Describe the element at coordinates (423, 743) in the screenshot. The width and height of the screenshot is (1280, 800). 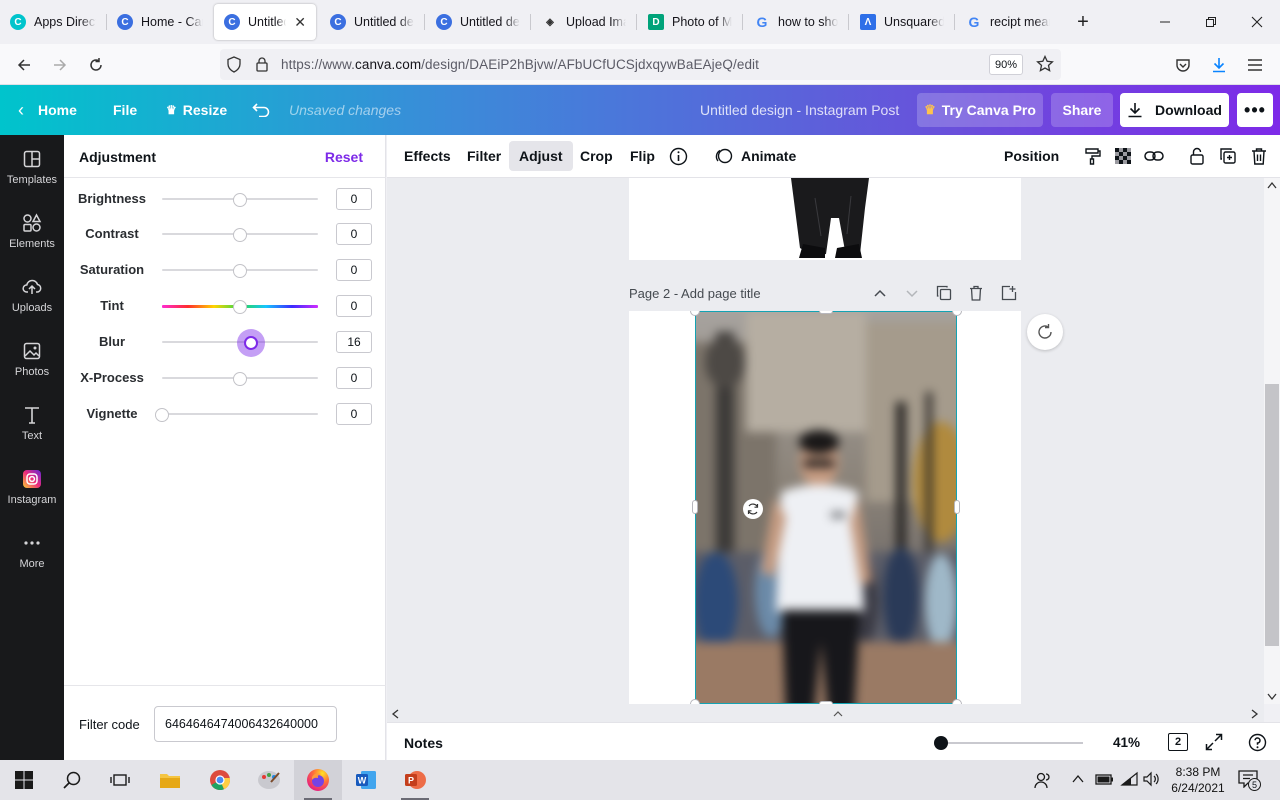
I see `notes-button: Notes` at that location.